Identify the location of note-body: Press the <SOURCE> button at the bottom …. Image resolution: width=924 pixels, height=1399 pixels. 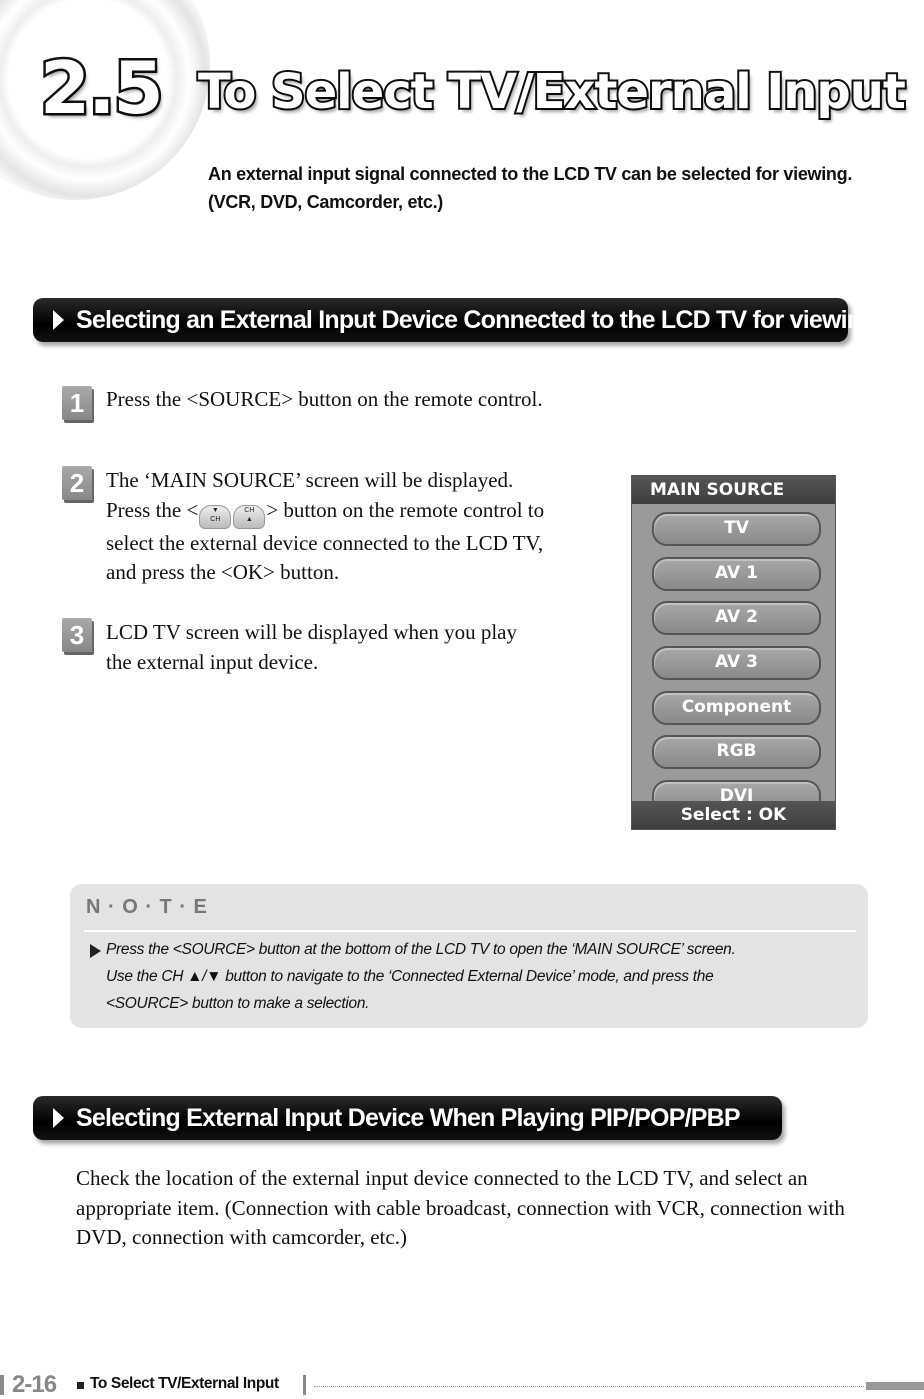
(481, 976).